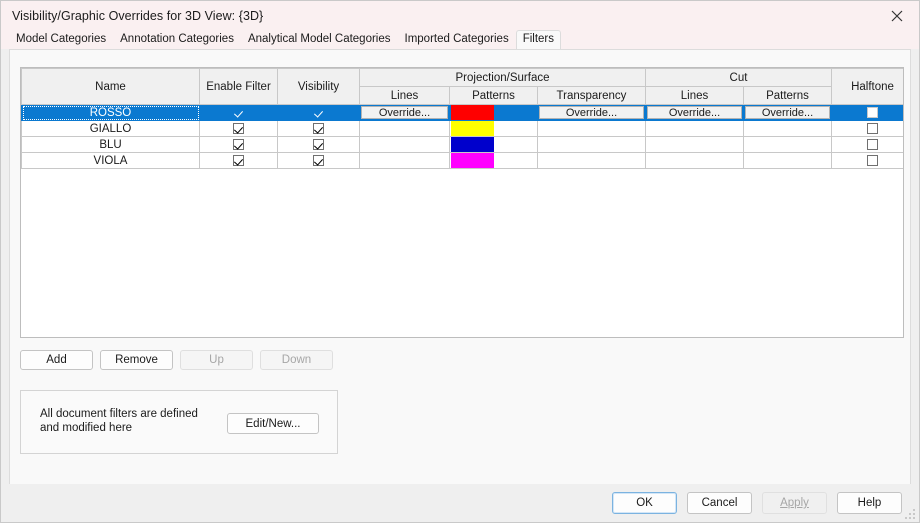 The image size is (920, 523). I want to click on col-header-visibility: Visibility, so click(318, 86).